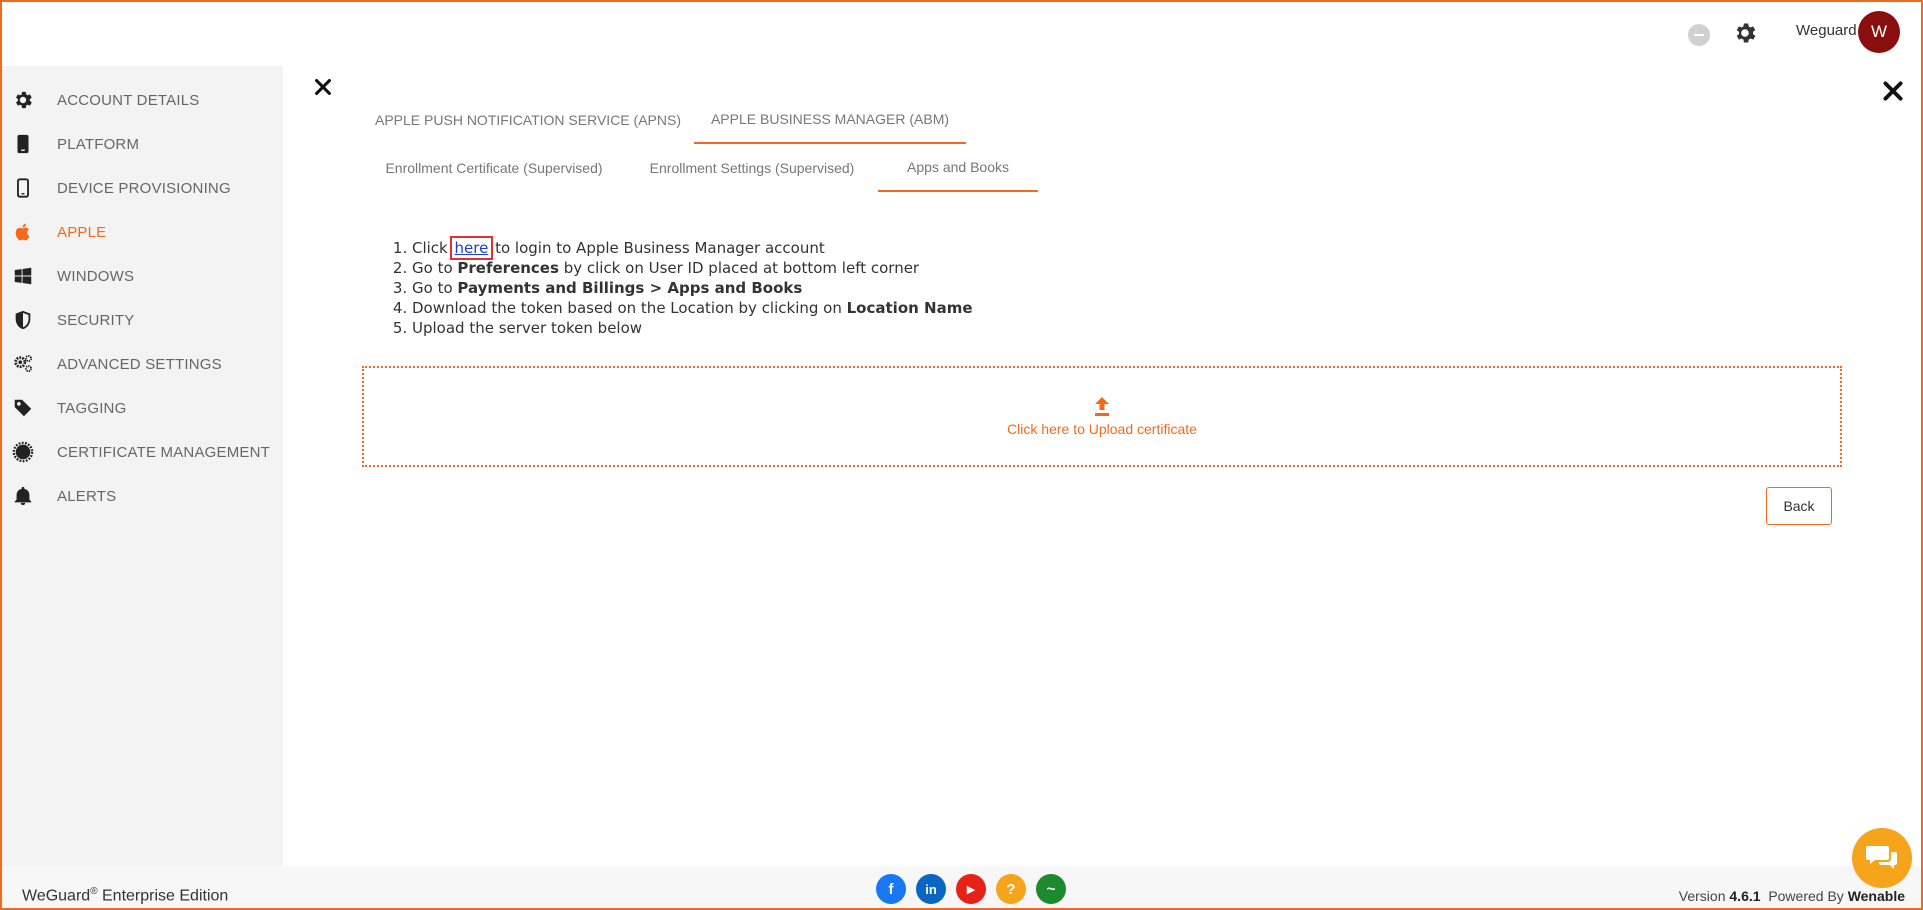  I want to click on step-text: Click, so click(432, 248).